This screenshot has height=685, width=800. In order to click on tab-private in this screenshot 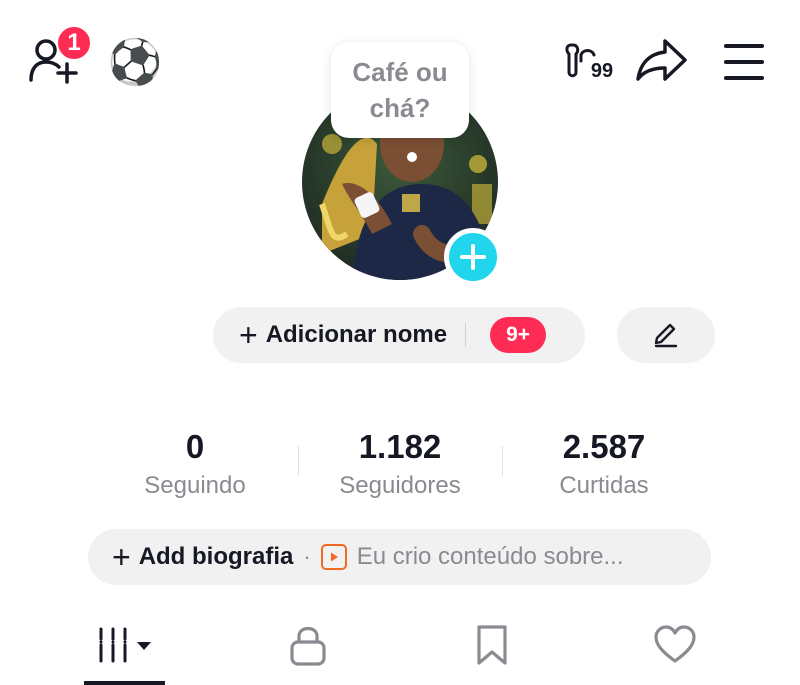, I will do `click(308, 645)`.